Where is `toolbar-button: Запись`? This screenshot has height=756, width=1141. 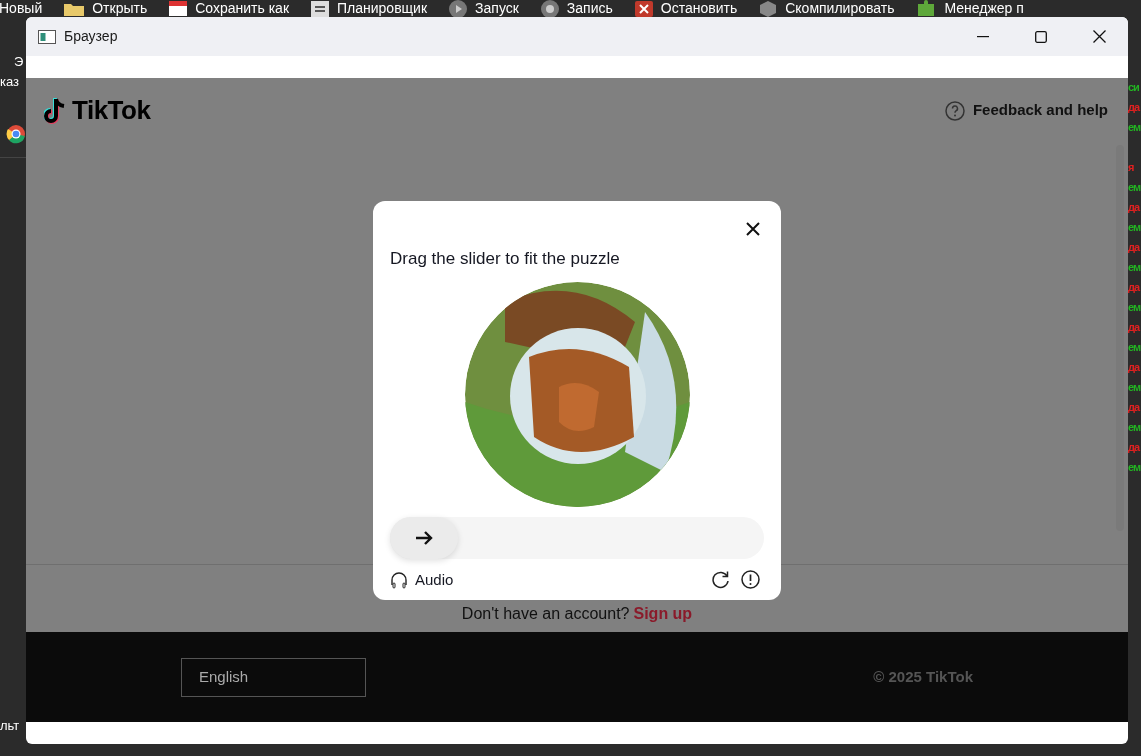
toolbar-button: Запись is located at coordinates (576, 8).